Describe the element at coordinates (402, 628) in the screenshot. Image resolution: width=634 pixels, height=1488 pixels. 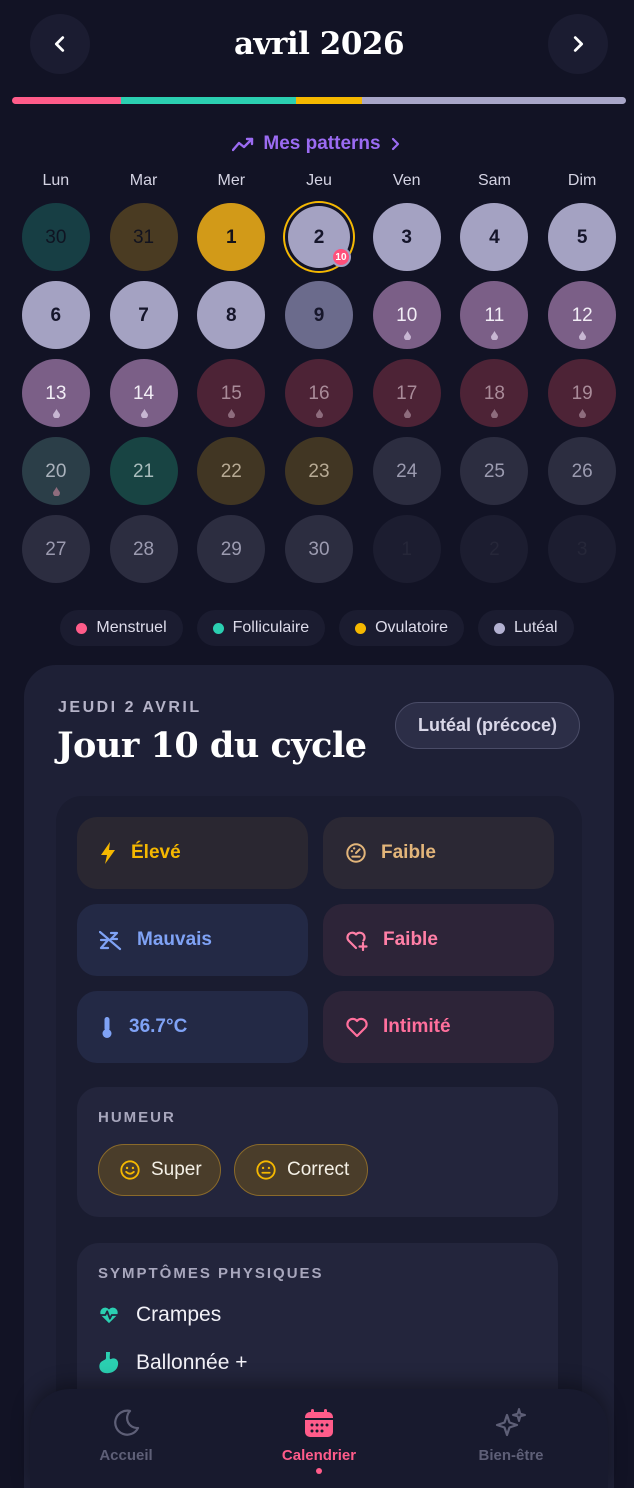
I see `legend-item-ovulatory: Ovulatoire` at that location.